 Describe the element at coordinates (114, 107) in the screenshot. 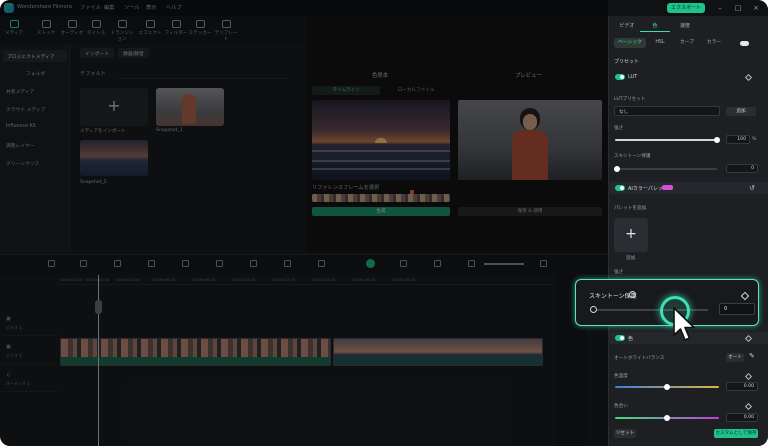

I see `import-media-card: +` at that location.